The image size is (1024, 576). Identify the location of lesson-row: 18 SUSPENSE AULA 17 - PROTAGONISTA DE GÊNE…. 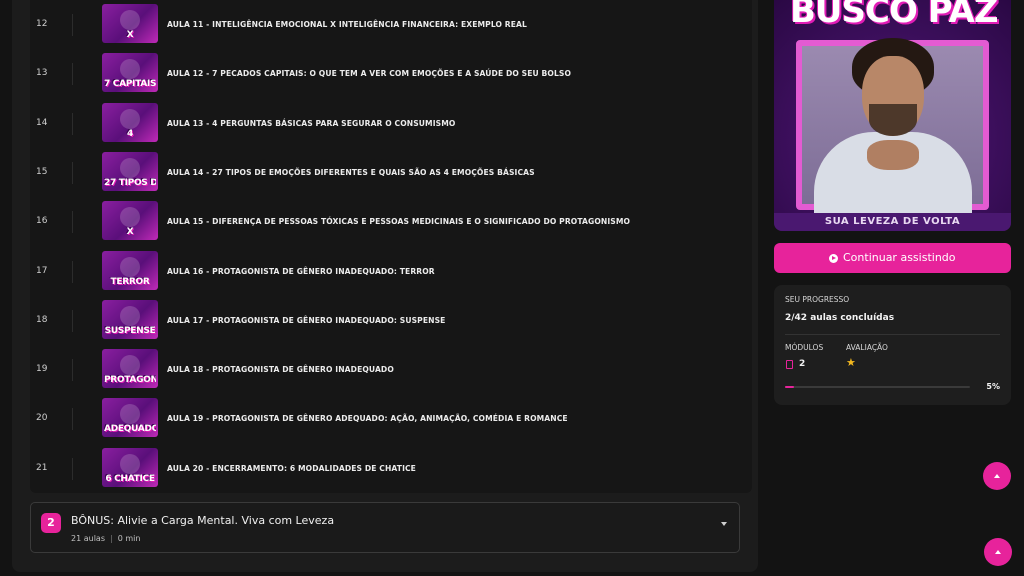
(391, 320).